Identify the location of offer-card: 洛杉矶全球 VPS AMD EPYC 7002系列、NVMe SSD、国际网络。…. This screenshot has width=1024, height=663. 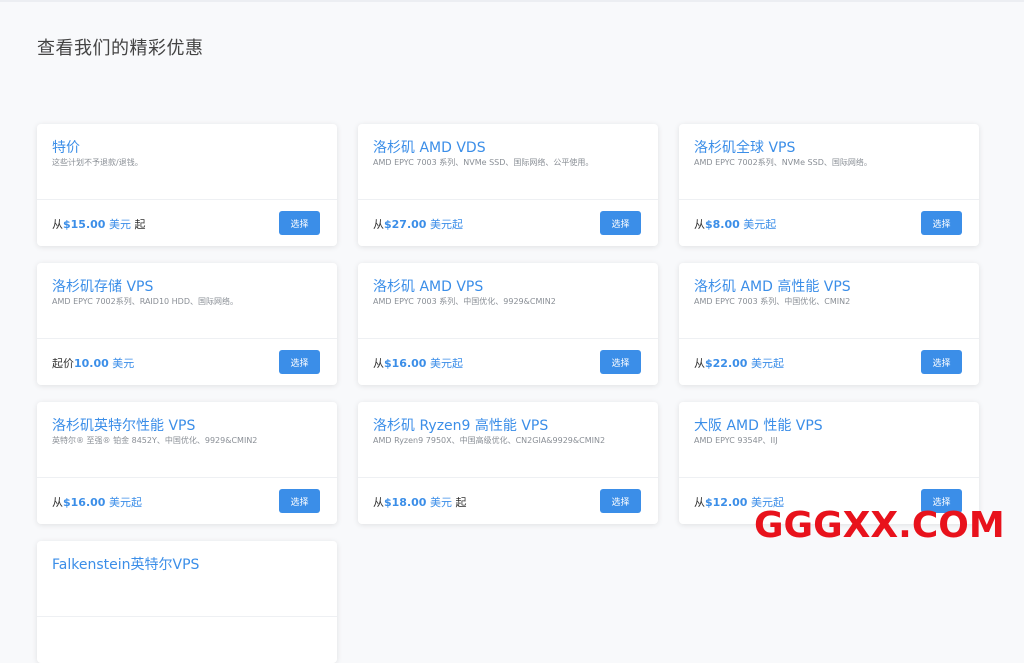
(829, 185).